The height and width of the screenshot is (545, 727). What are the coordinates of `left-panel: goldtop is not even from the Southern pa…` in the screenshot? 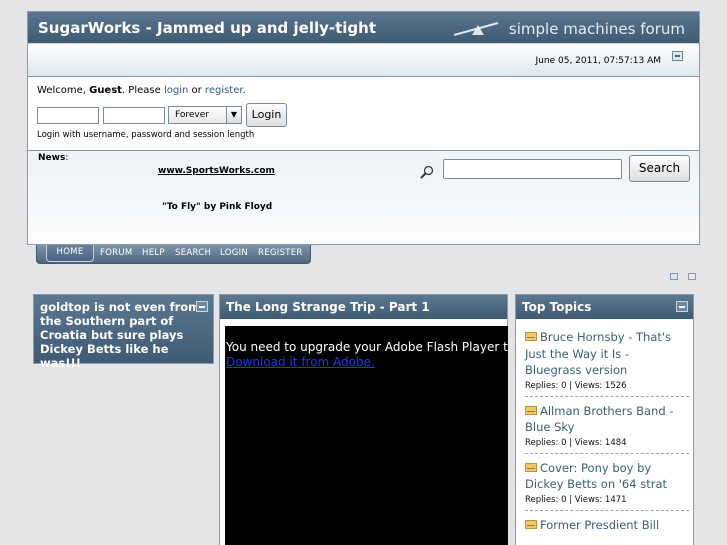 It's located at (123, 332).